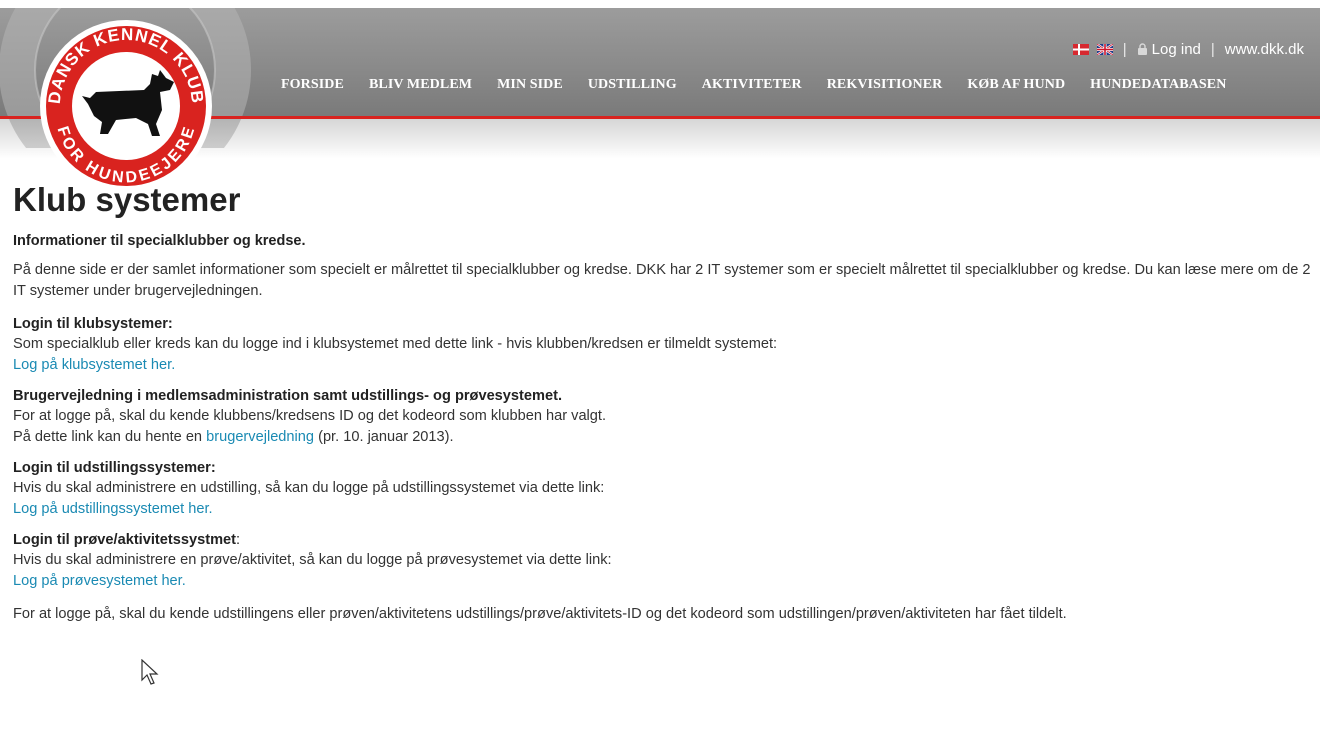  I want to click on uk-flag-icon, so click(1104, 49).